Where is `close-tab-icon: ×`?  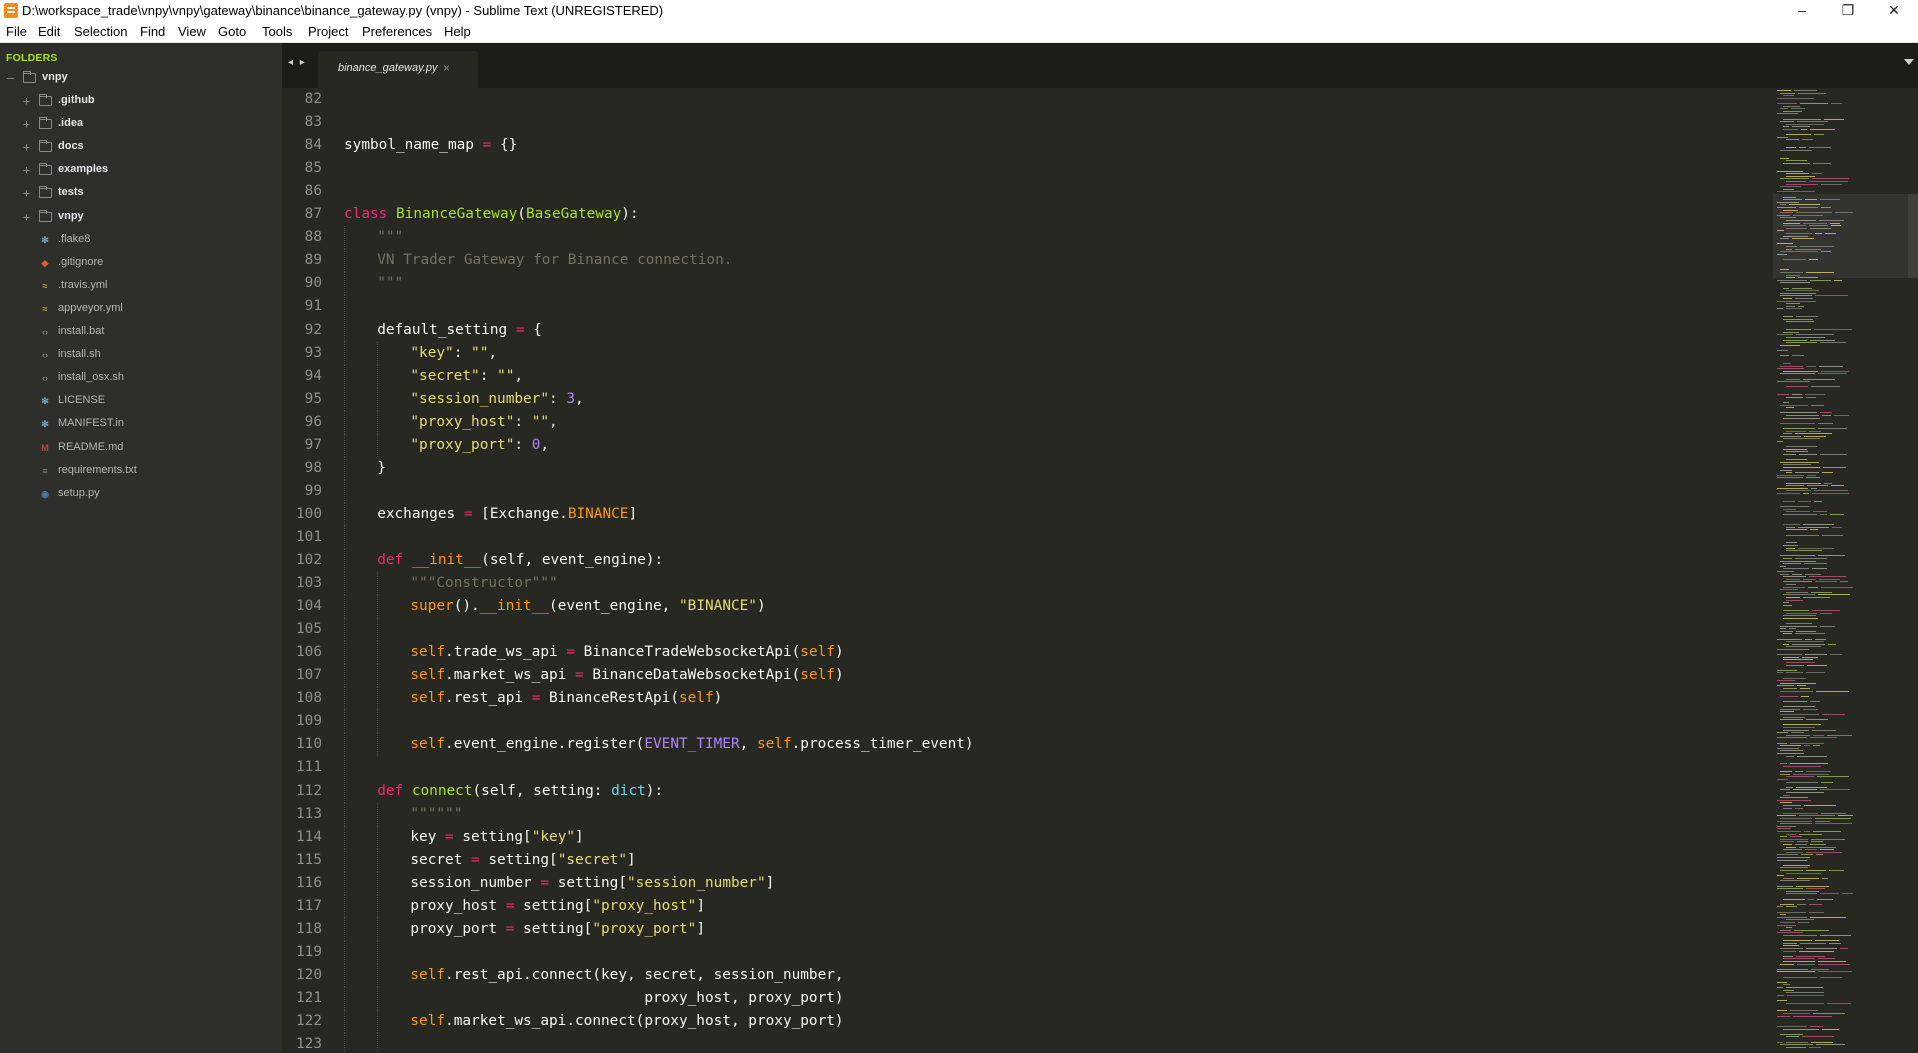 close-tab-icon: × is located at coordinates (446, 68).